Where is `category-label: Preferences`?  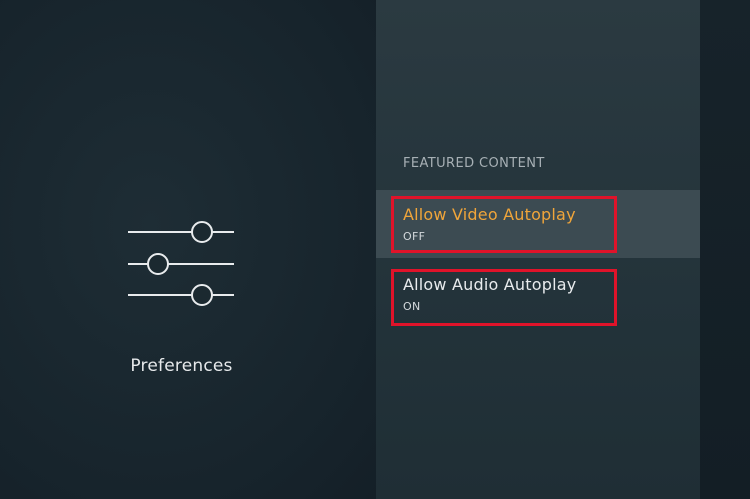
category-label: Preferences is located at coordinates (181, 366).